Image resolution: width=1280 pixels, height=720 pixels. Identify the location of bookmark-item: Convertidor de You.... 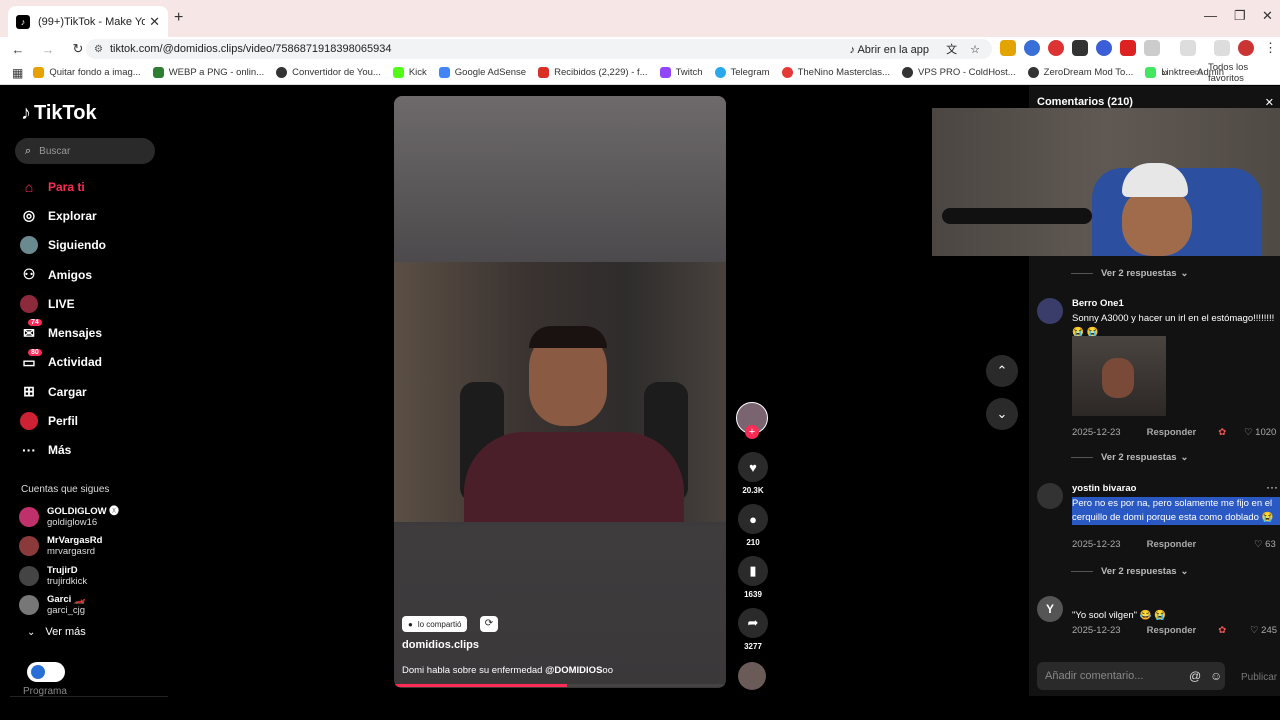
(328, 72).